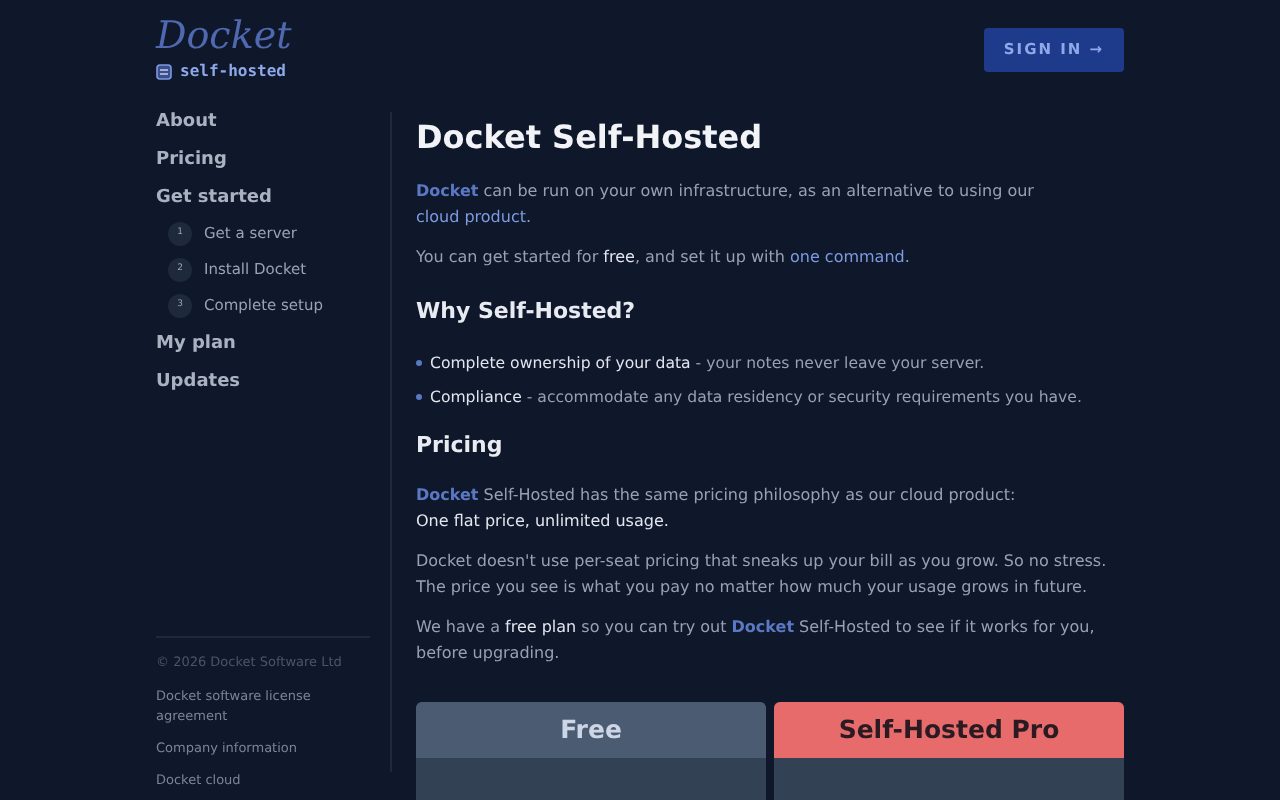 Image resolution: width=1280 pixels, height=800 pixels. I want to click on nav-link: Get started, so click(263, 199).